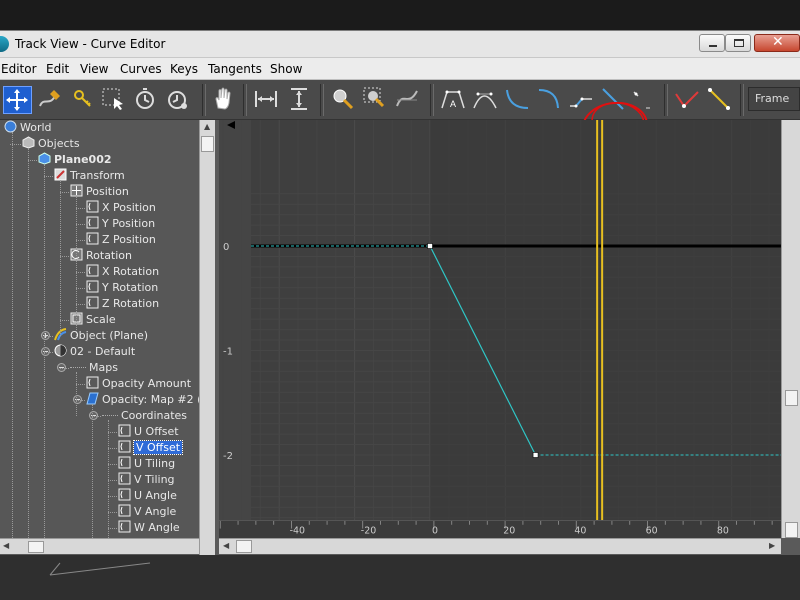 The image size is (800, 600). What do you see at coordinates (99, 192) in the screenshot?
I see `tree-node: Position` at bounding box center [99, 192].